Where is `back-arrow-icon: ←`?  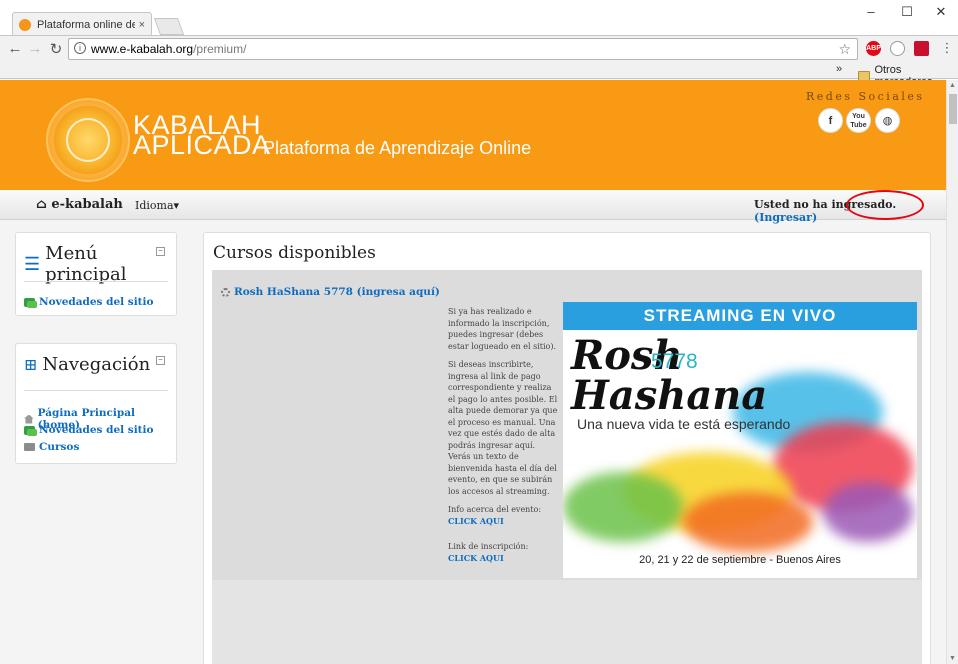 back-arrow-icon: ← is located at coordinates (15, 48).